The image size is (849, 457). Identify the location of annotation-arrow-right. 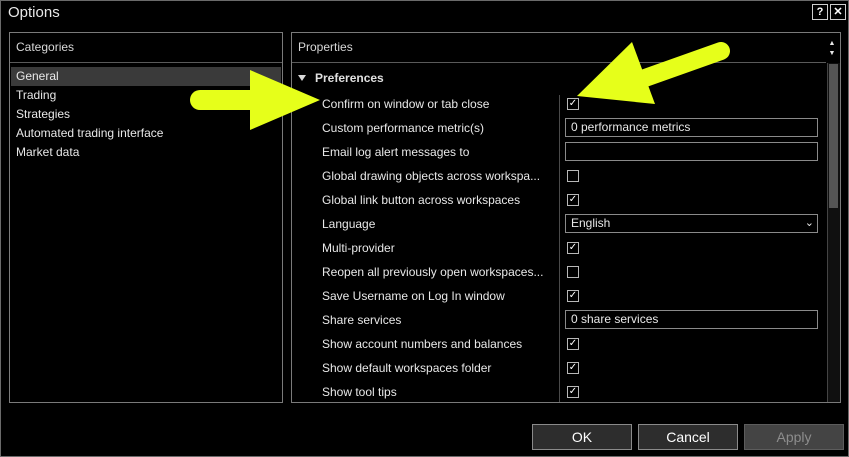
(653, 73).